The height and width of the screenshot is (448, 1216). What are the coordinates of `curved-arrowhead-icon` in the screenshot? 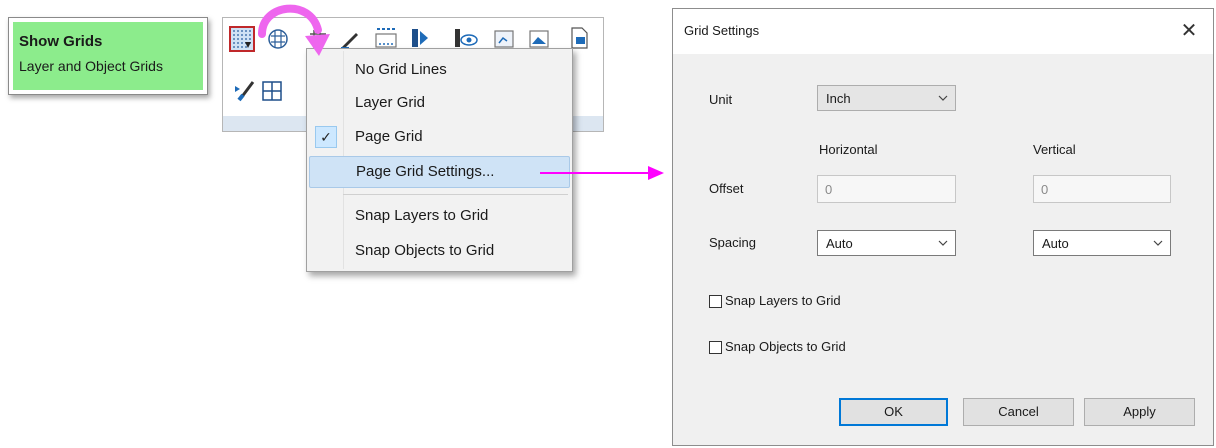 It's located at (317, 45).